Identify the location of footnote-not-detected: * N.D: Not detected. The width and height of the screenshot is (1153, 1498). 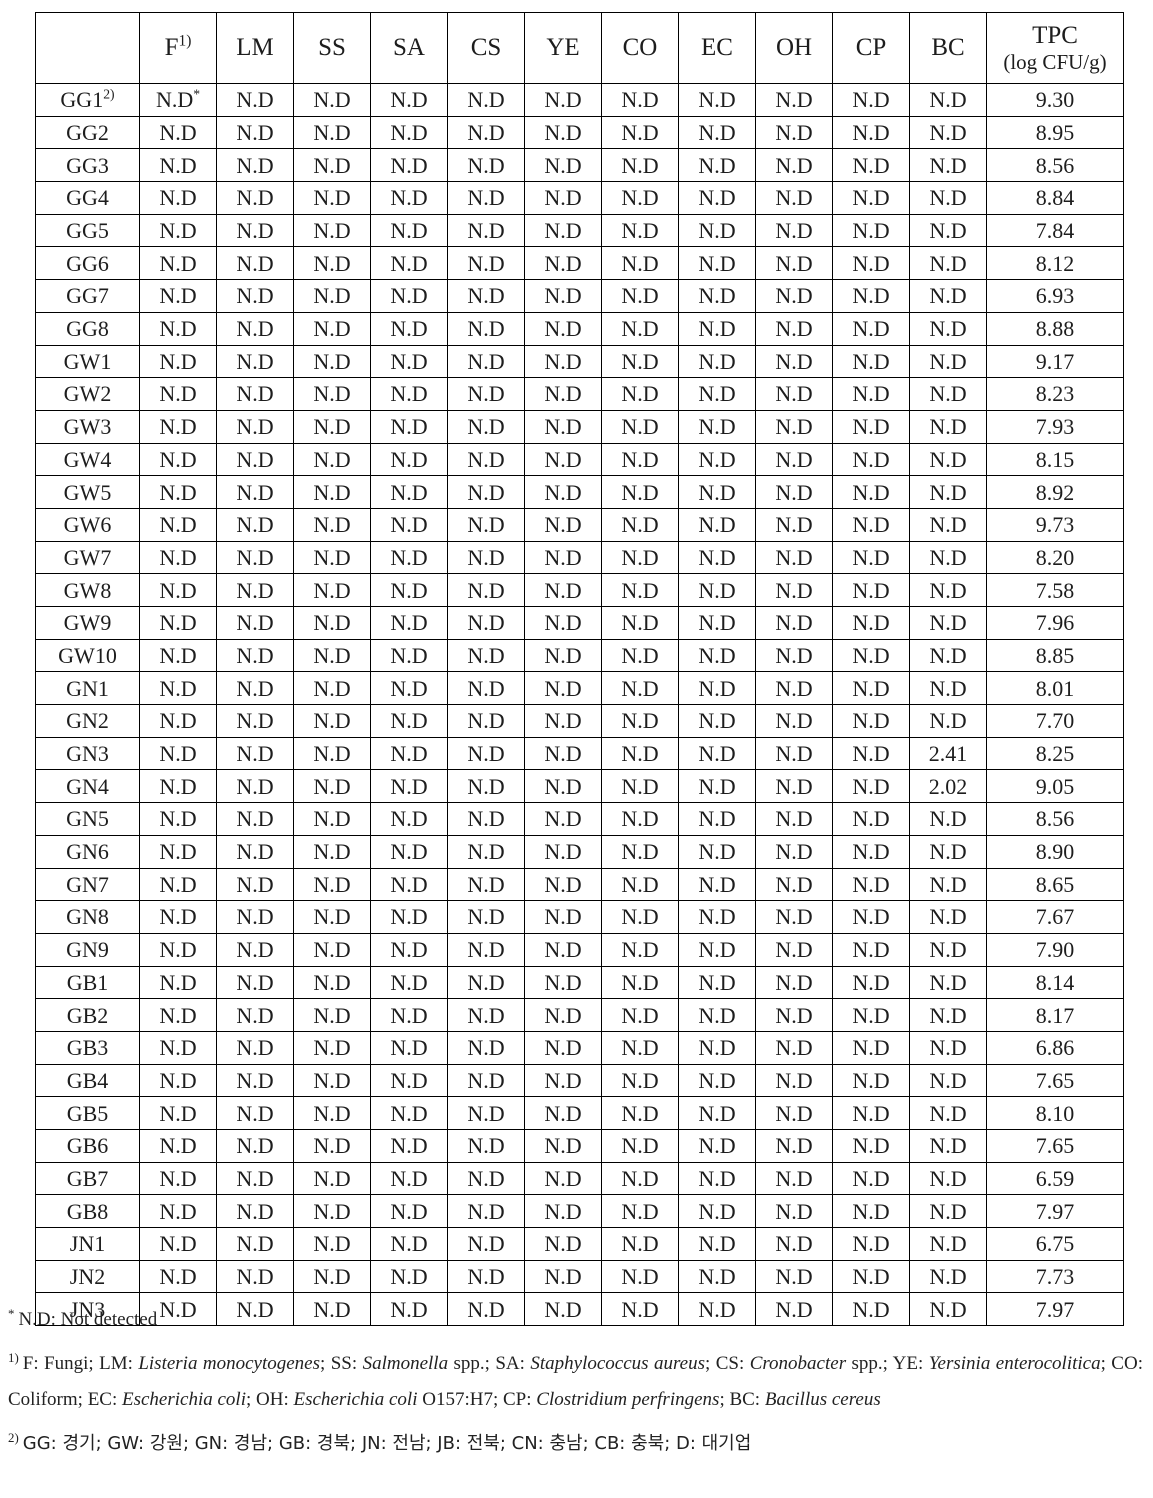
(578, 1320).